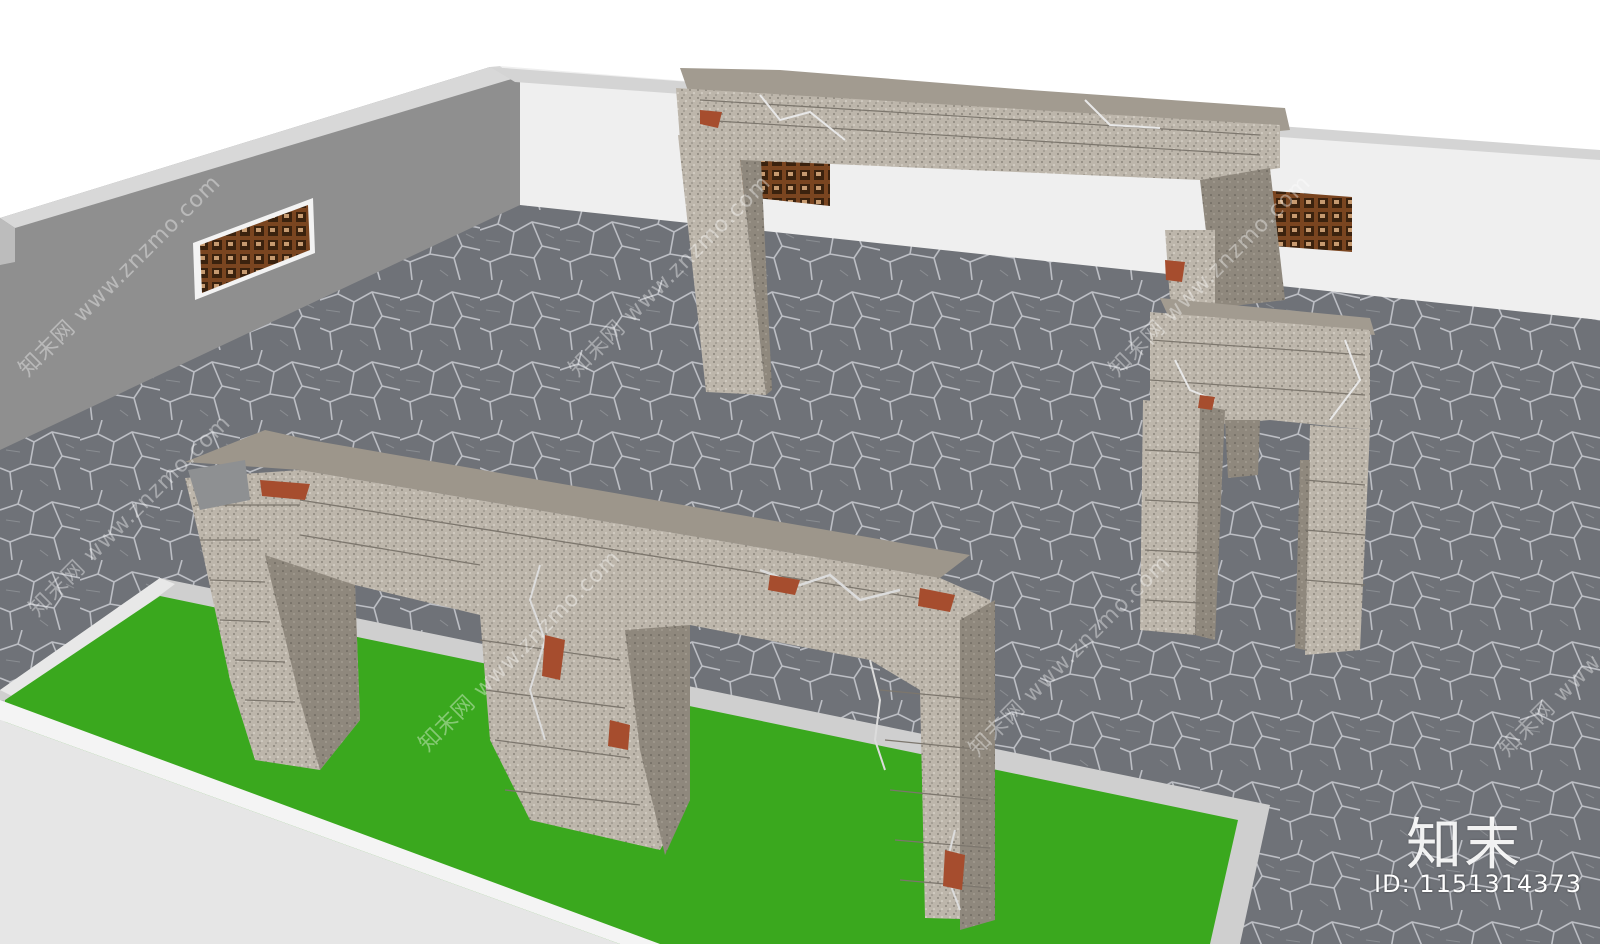  I want to click on image-id-label: ID: 1151314373, so click(1478, 884).